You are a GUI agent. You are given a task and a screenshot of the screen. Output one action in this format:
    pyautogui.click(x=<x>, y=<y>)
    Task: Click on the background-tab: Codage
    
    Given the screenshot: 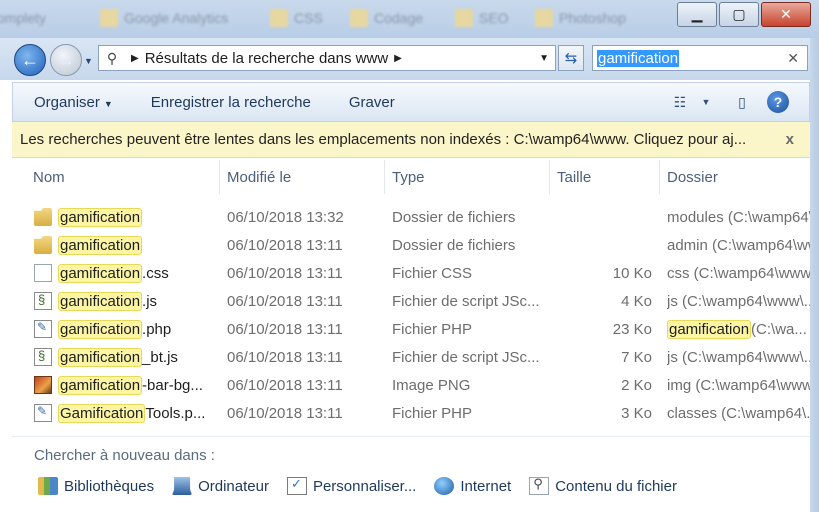 What is the action you would take?
    pyautogui.click(x=386, y=18)
    